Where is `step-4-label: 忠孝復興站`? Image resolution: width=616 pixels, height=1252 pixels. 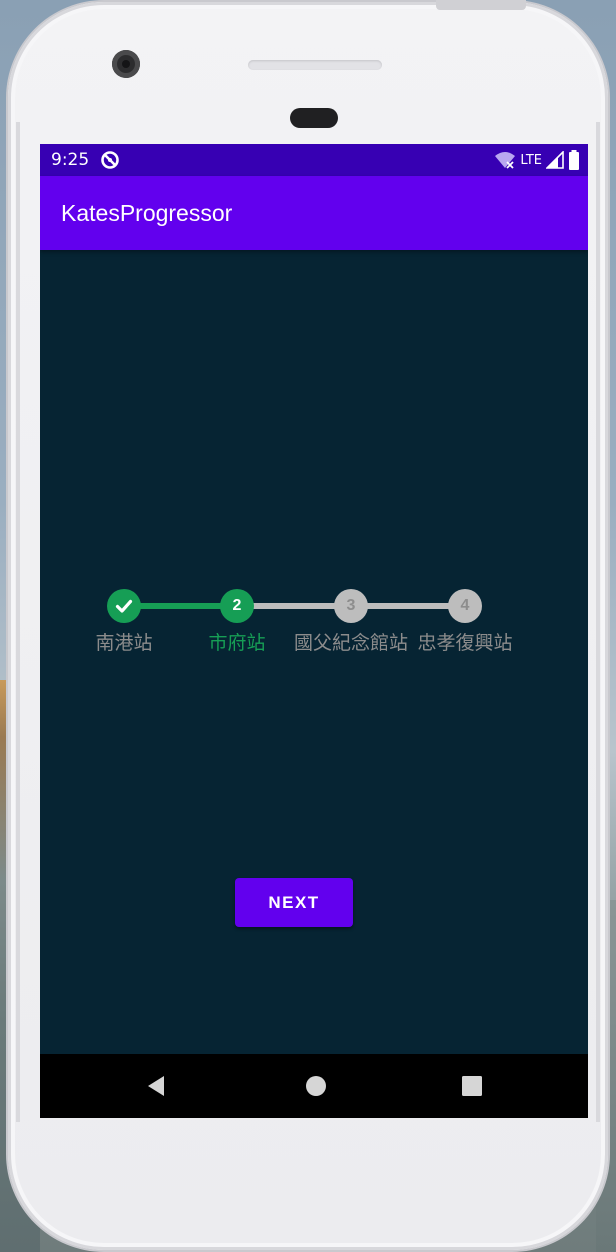
step-4-label: 忠孝復興站 is located at coordinates (465, 643).